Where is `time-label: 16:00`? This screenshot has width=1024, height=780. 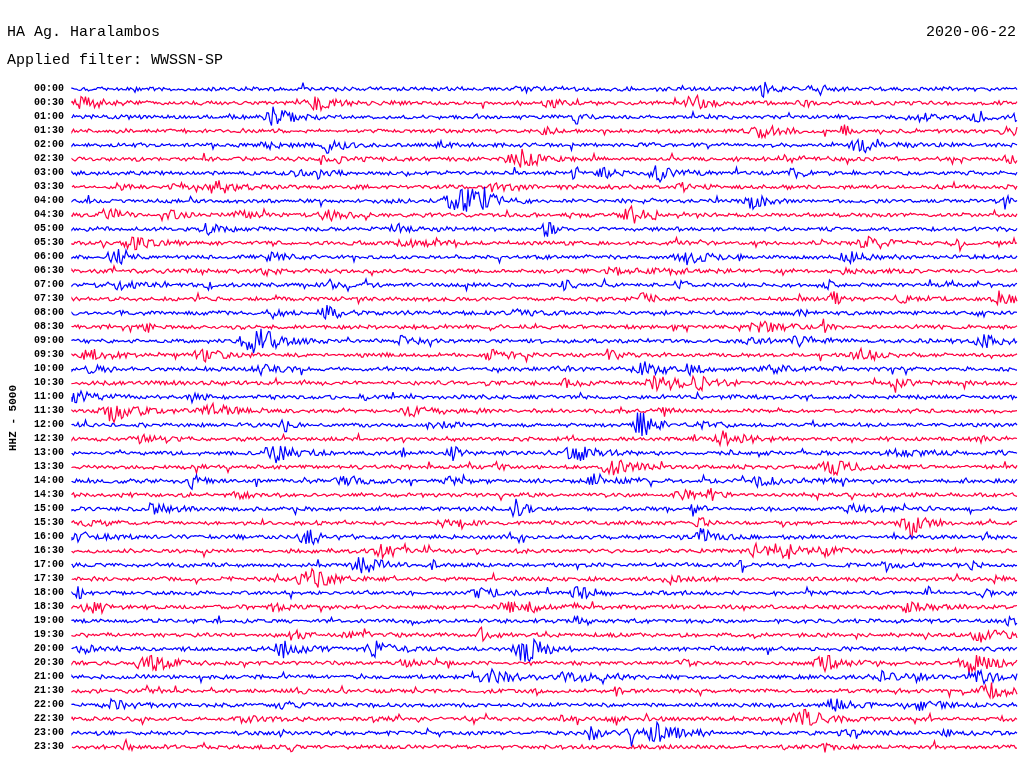 time-label: 16:00 is located at coordinates (48, 537).